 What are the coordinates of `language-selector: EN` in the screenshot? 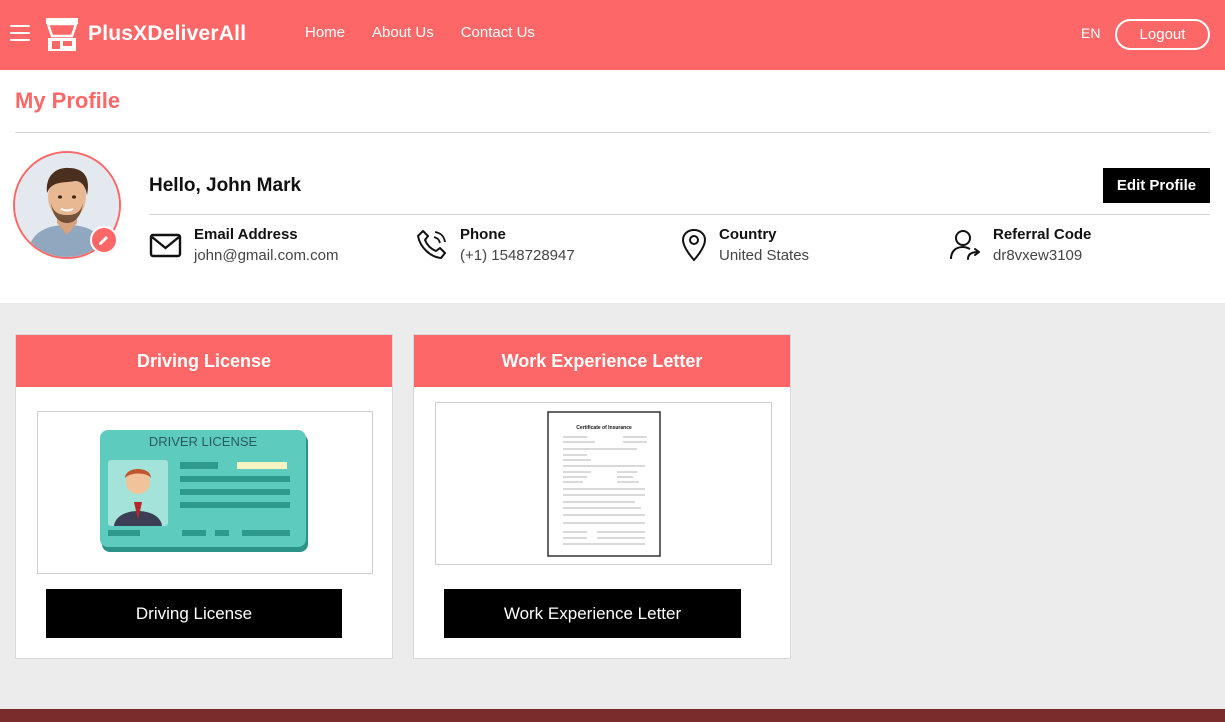 It's located at (1090, 33).